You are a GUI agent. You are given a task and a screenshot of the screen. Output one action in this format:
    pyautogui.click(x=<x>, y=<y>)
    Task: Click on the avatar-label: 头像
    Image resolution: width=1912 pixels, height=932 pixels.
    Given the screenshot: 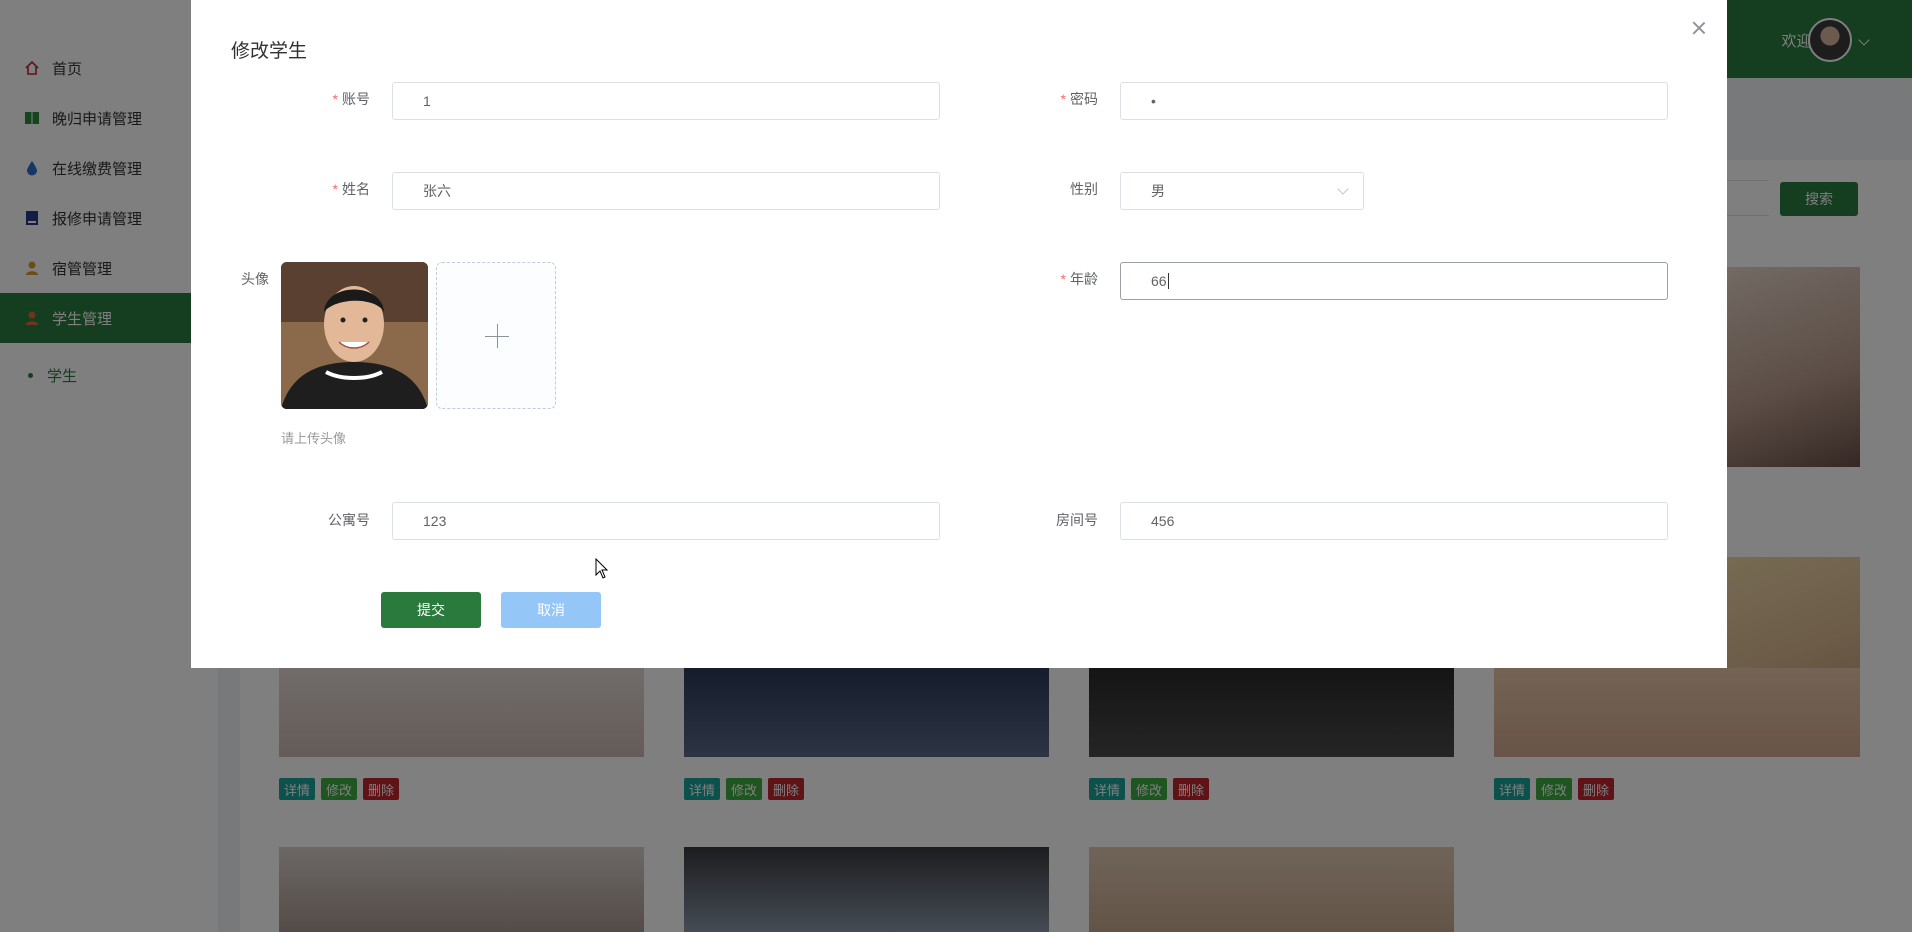 What is the action you would take?
    pyautogui.click(x=255, y=279)
    